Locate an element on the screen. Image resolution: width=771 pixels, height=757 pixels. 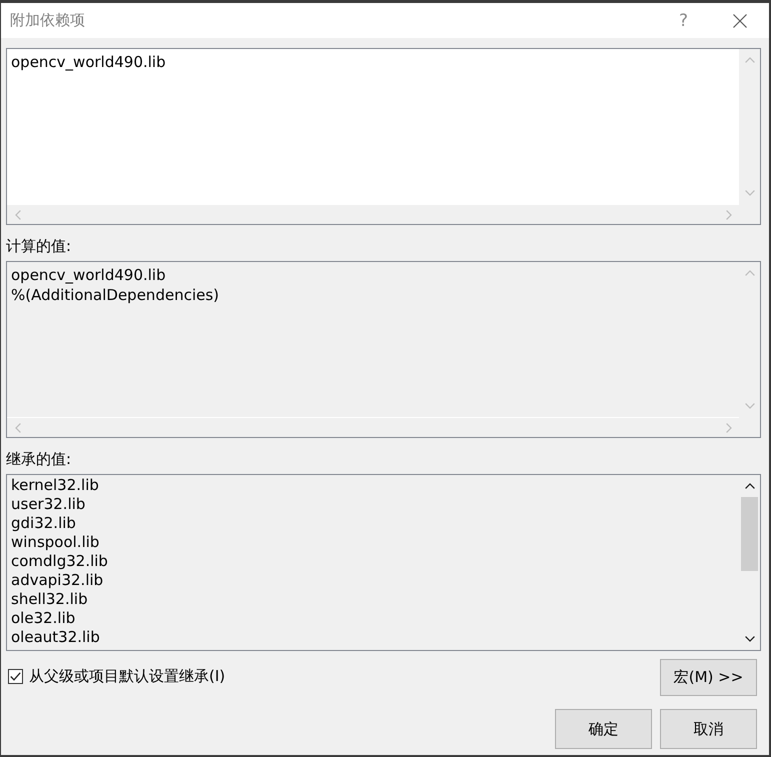
text-line: %(AdditionalDependencies) is located at coordinates (115, 295).